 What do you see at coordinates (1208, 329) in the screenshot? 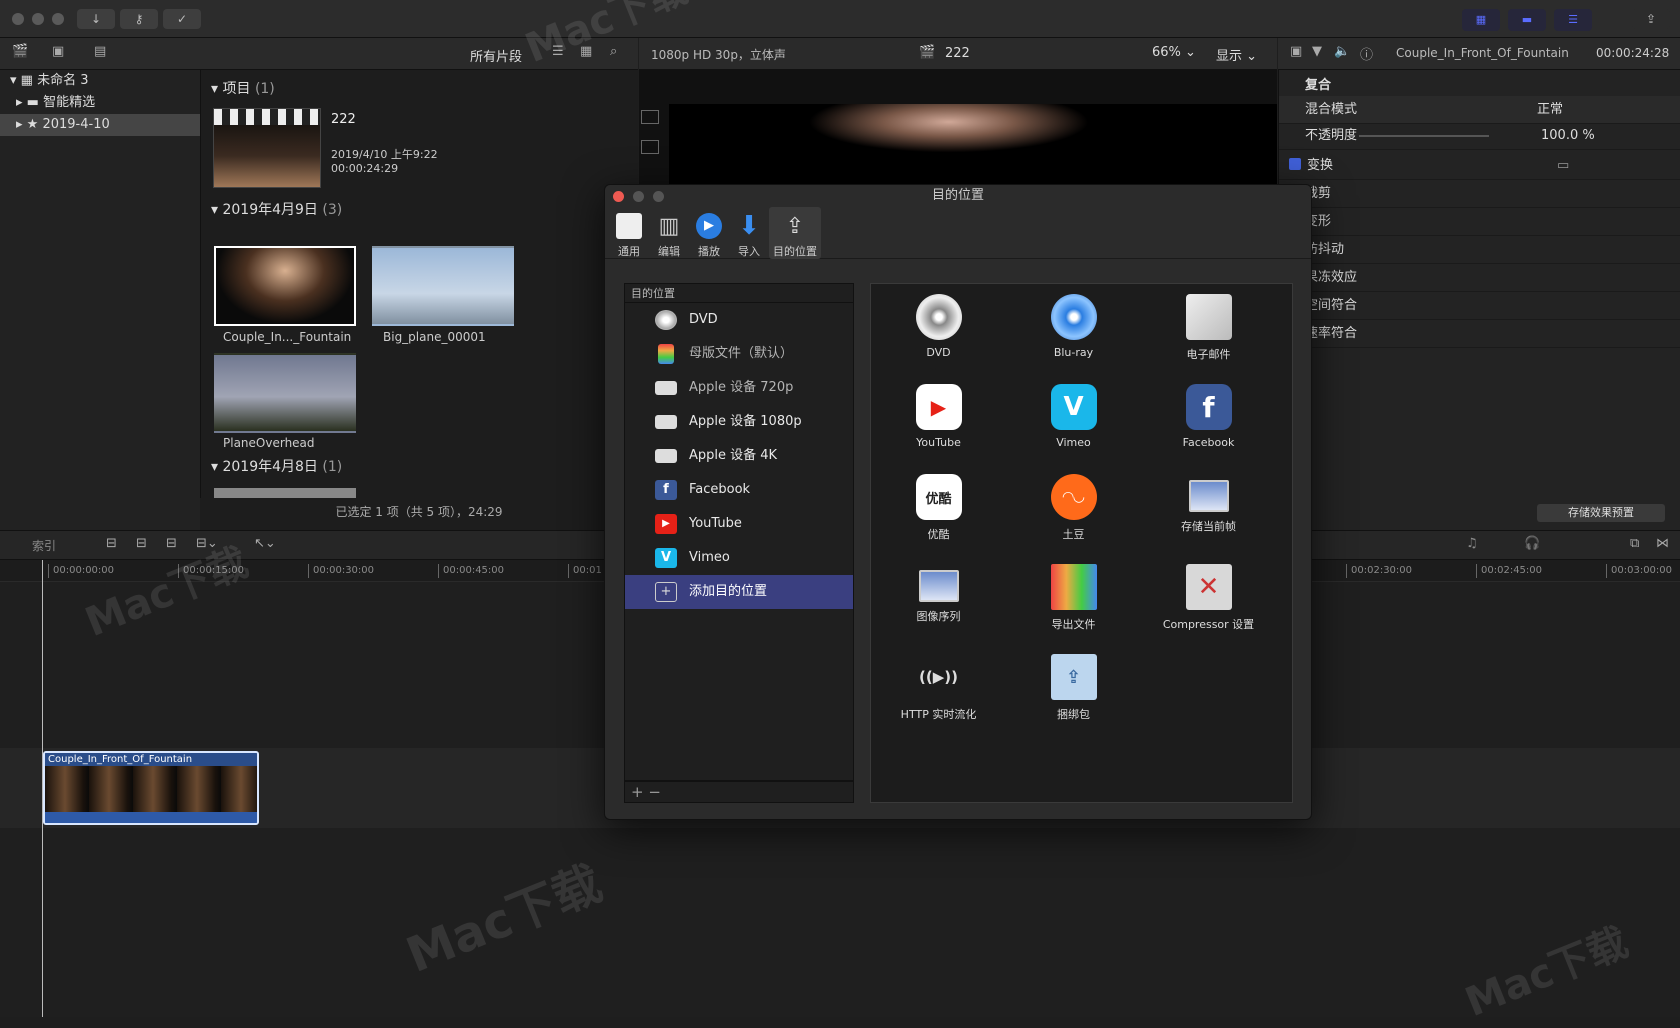
I see `destination-email: 电子邮件` at bounding box center [1208, 329].